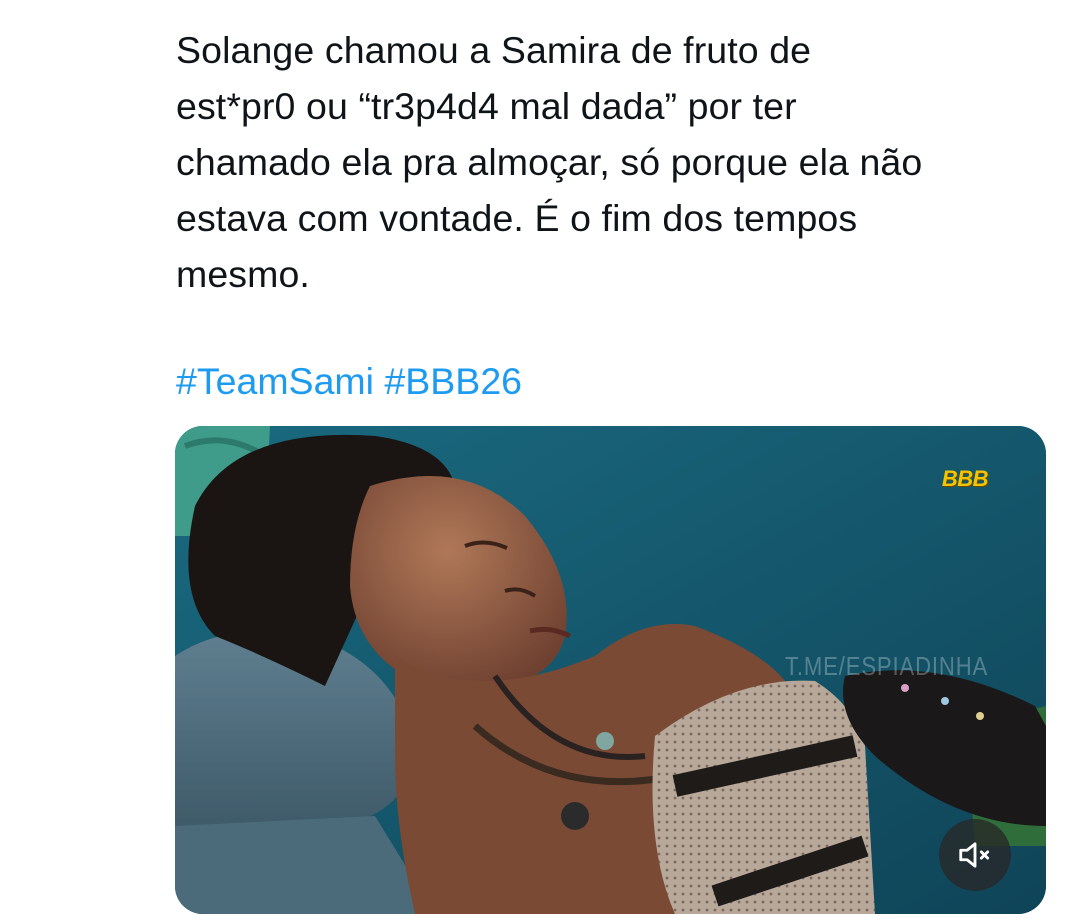  Describe the element at coordinates (243, 274) in the screenshot. I see `tweet-text-line: mesmo.` at that location.